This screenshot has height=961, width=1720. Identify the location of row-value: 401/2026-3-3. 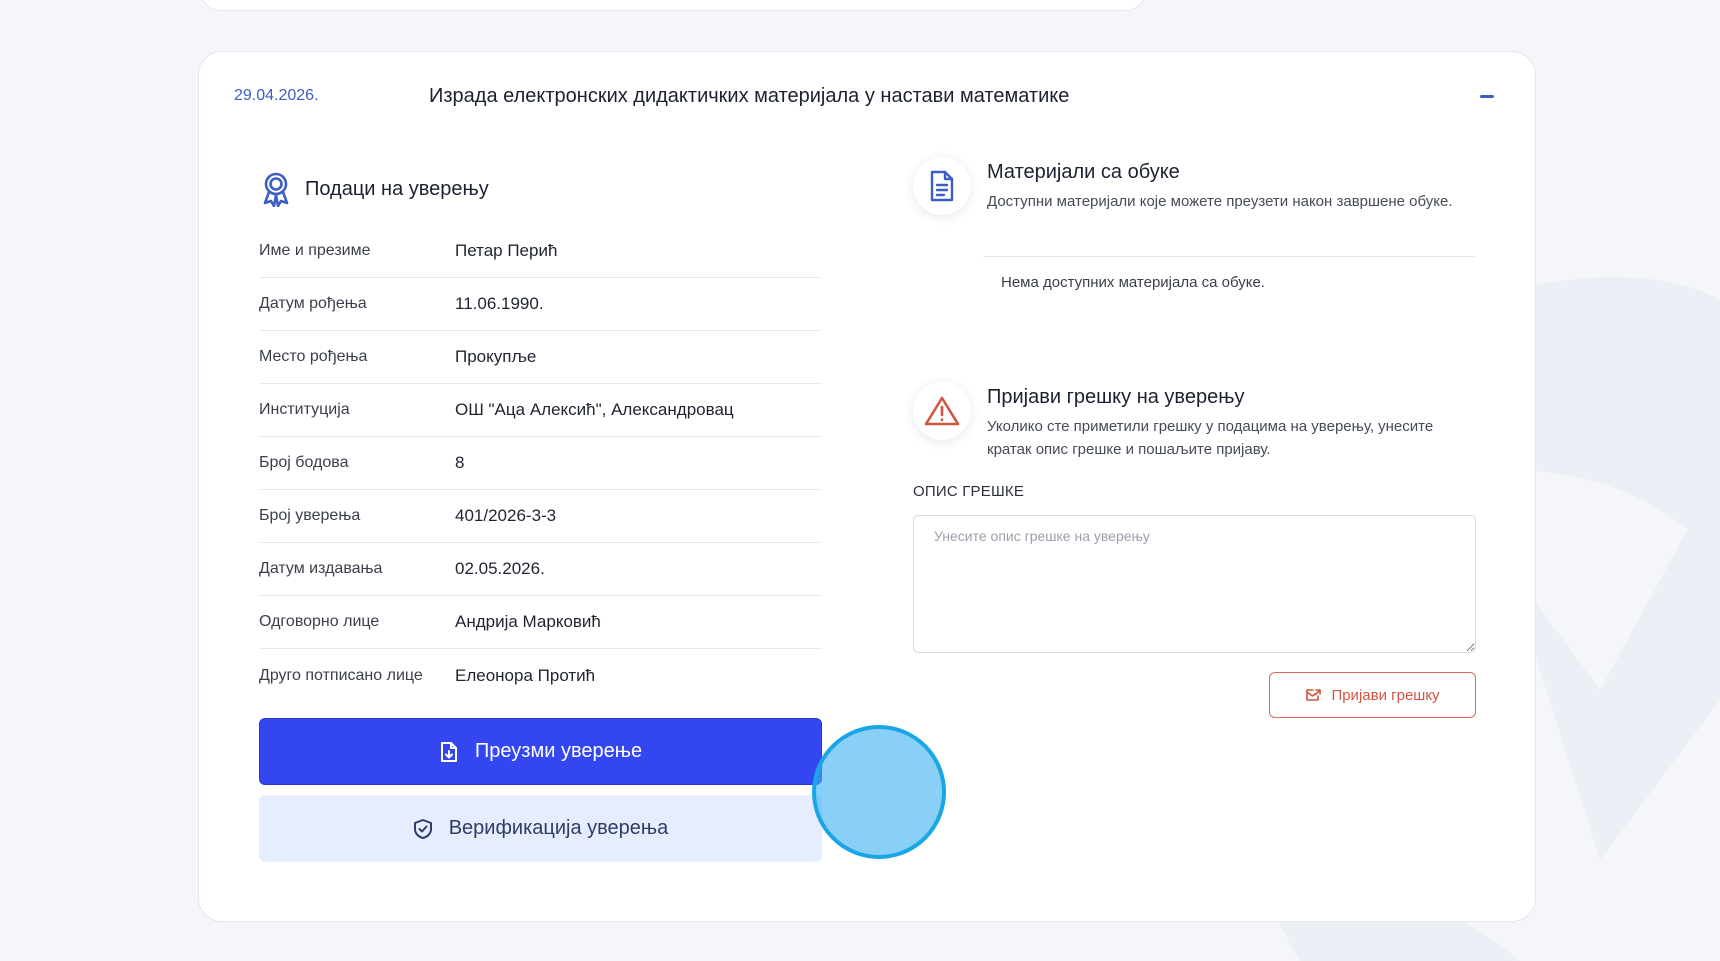
(506, 515).